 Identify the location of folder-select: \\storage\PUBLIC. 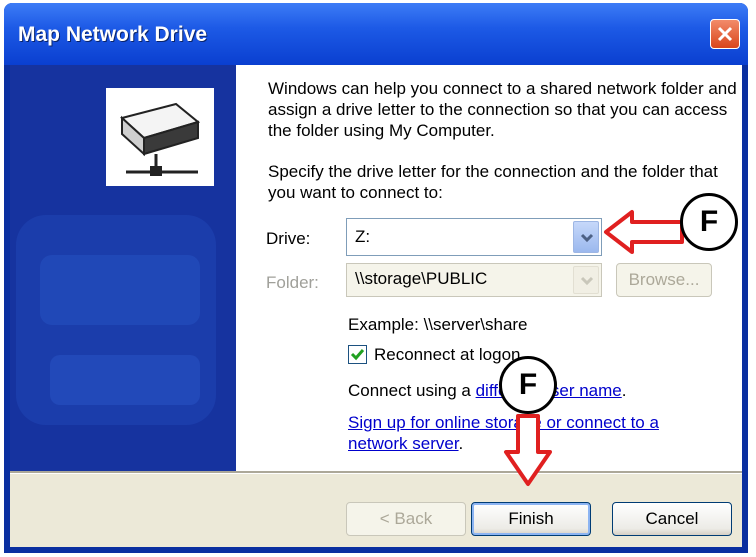
(474, 280).